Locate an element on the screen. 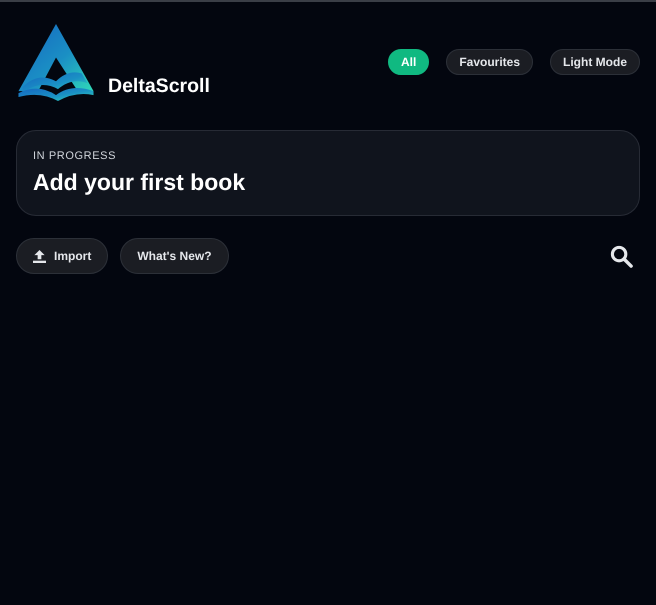  search-icon is located at coordinates (621, 256).